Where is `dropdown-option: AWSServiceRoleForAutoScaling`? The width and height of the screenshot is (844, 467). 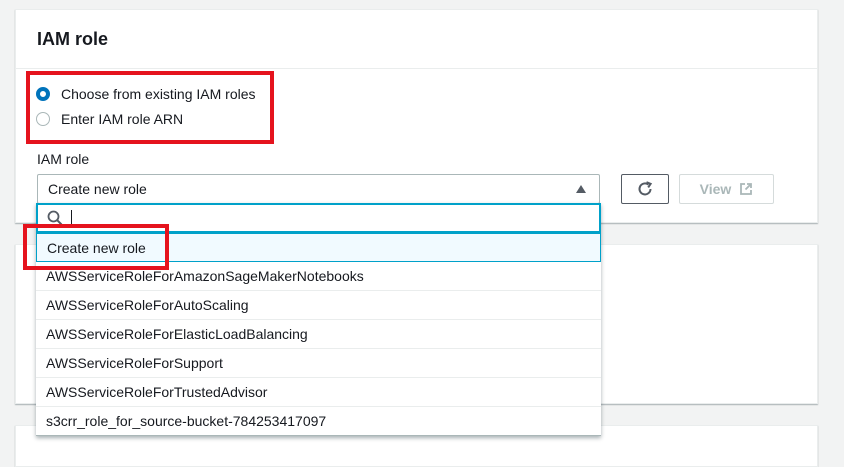 dropdown-option: AWSServiceRoleForAutoScaling is located at coordinates (318, 305).